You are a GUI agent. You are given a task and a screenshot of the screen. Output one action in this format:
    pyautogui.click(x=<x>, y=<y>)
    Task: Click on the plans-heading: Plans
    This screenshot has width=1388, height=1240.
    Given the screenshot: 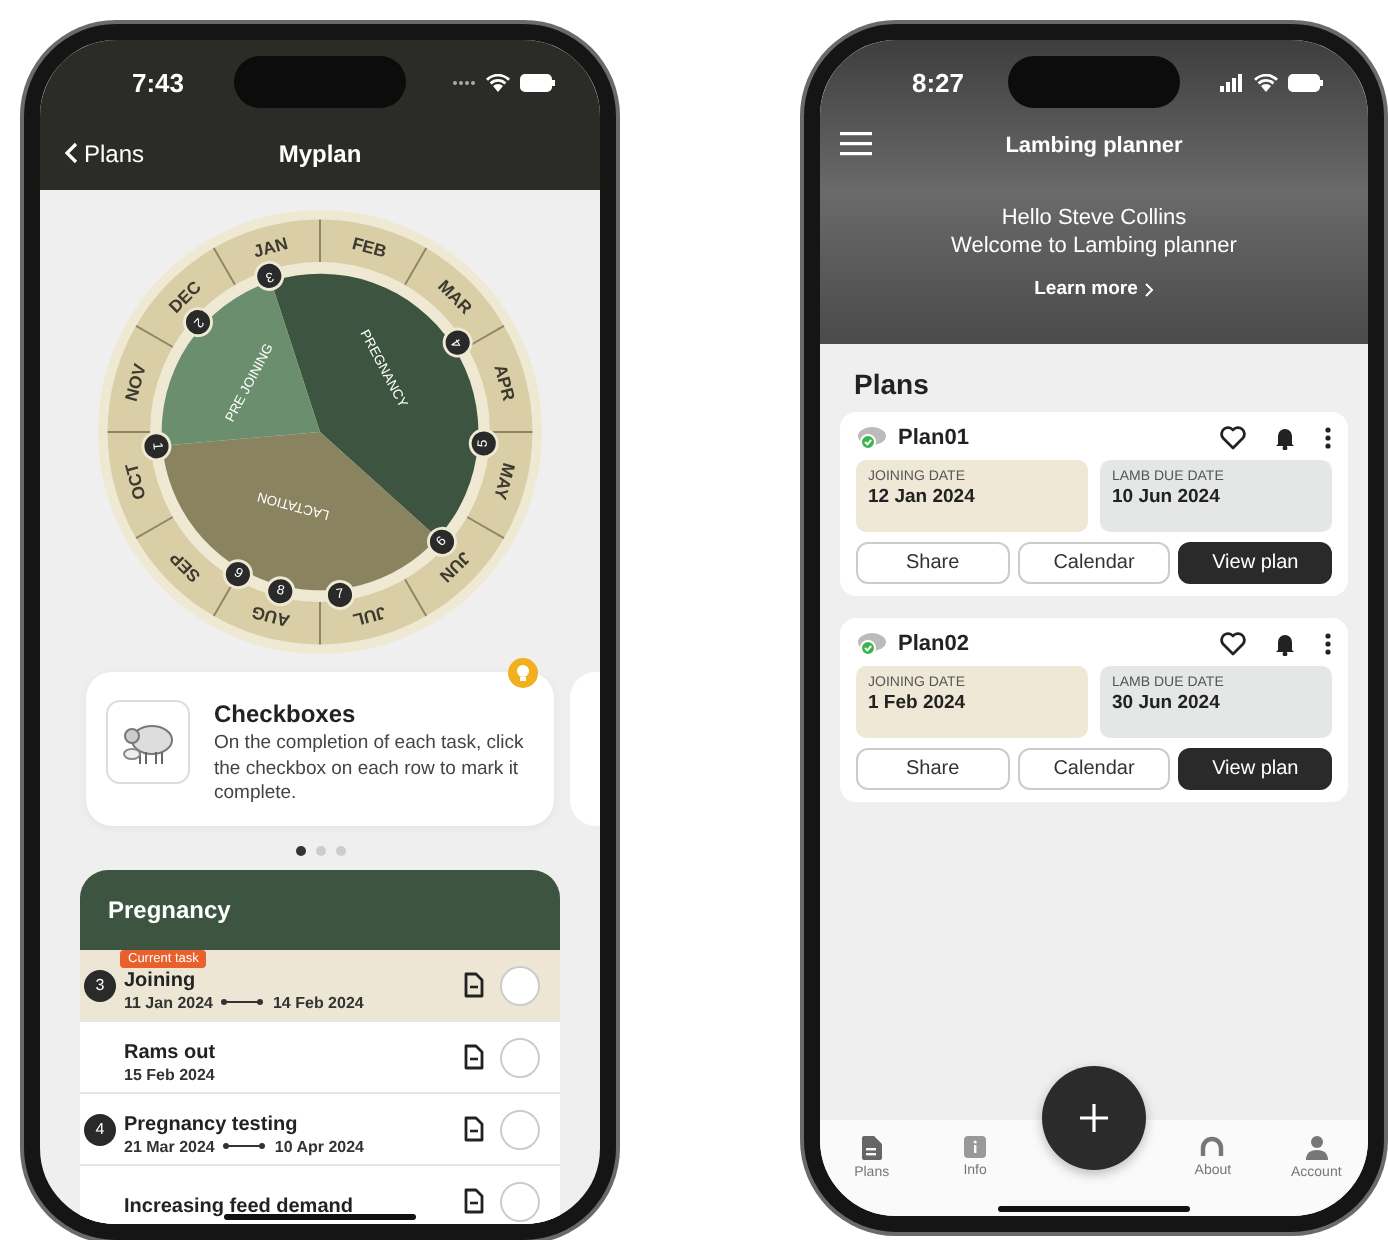 What is the action you would take?
    pyautogui.click(x=892, y=384)
    